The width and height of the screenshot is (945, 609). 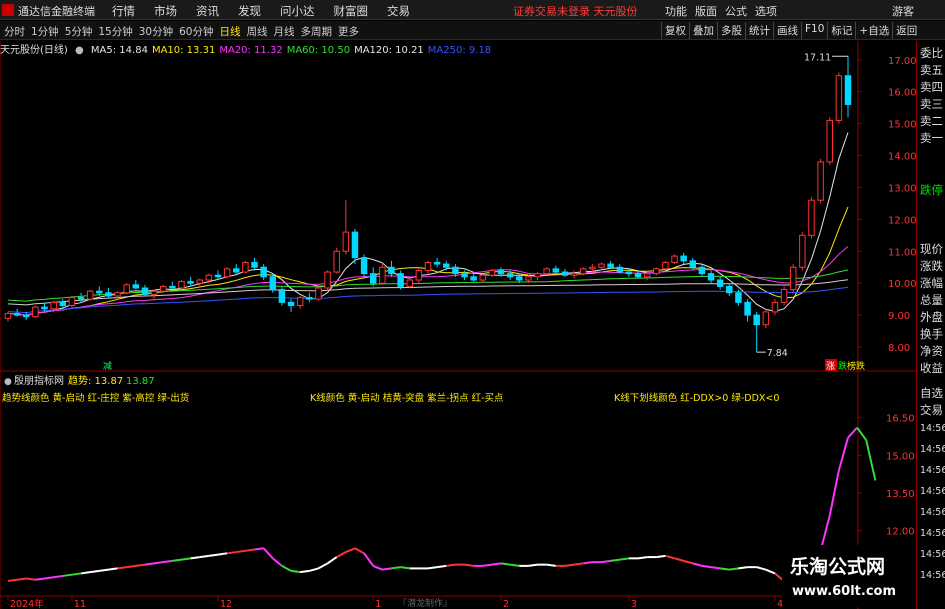 What do you see at coordinates (903, 11) in the screenshot?
I see `guest-label: 游客` at bounding box center [903, 11].